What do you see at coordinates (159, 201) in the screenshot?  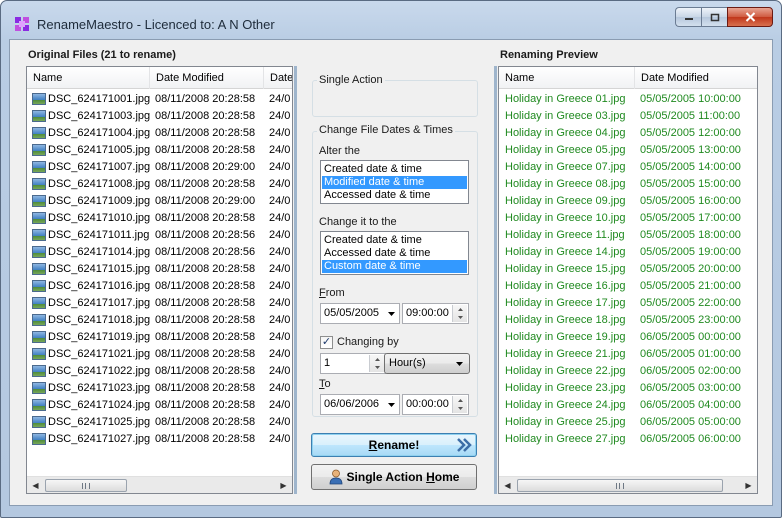 I see `table-row: DSC_624171009.jpg 08/11/2008 20:29:00 24/0` at bounding box center [159, 201].